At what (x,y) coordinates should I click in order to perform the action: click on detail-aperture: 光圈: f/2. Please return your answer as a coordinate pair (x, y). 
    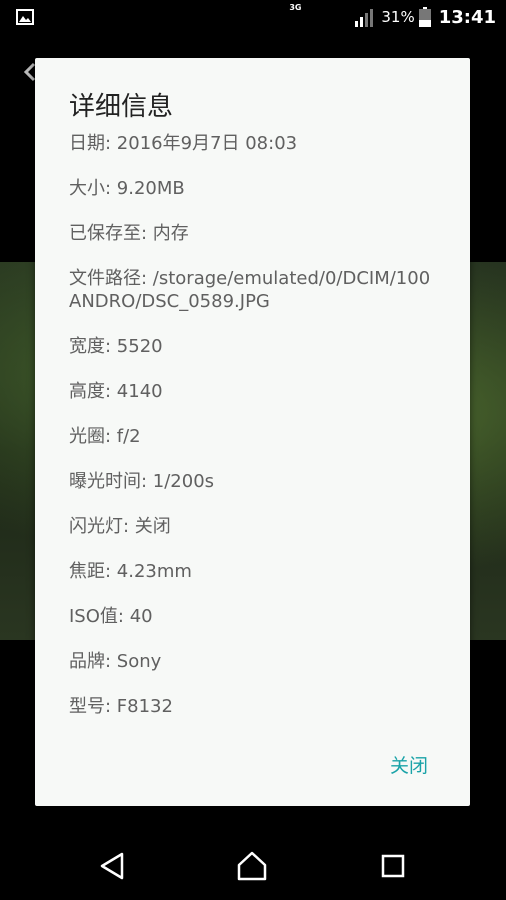
    Looking at the image, I should click on (105, 436).